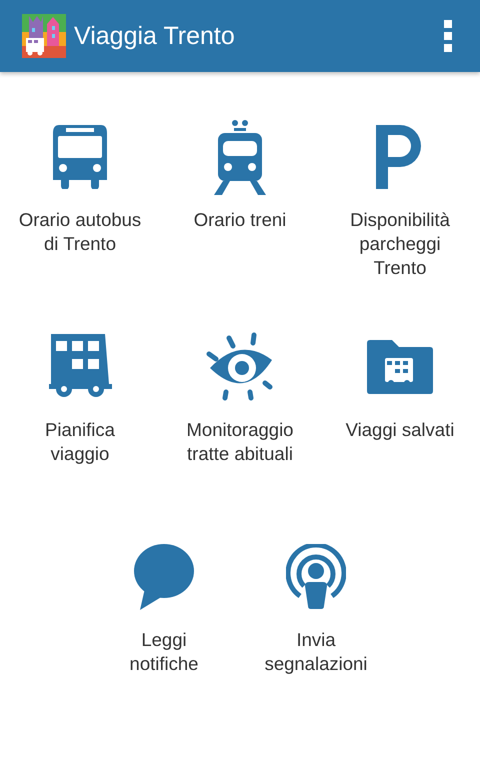  What do you see at coordinates (240, 205) in the screenshot?
I see `menu-tile: Orario treni` at bounding box center [240, 205].